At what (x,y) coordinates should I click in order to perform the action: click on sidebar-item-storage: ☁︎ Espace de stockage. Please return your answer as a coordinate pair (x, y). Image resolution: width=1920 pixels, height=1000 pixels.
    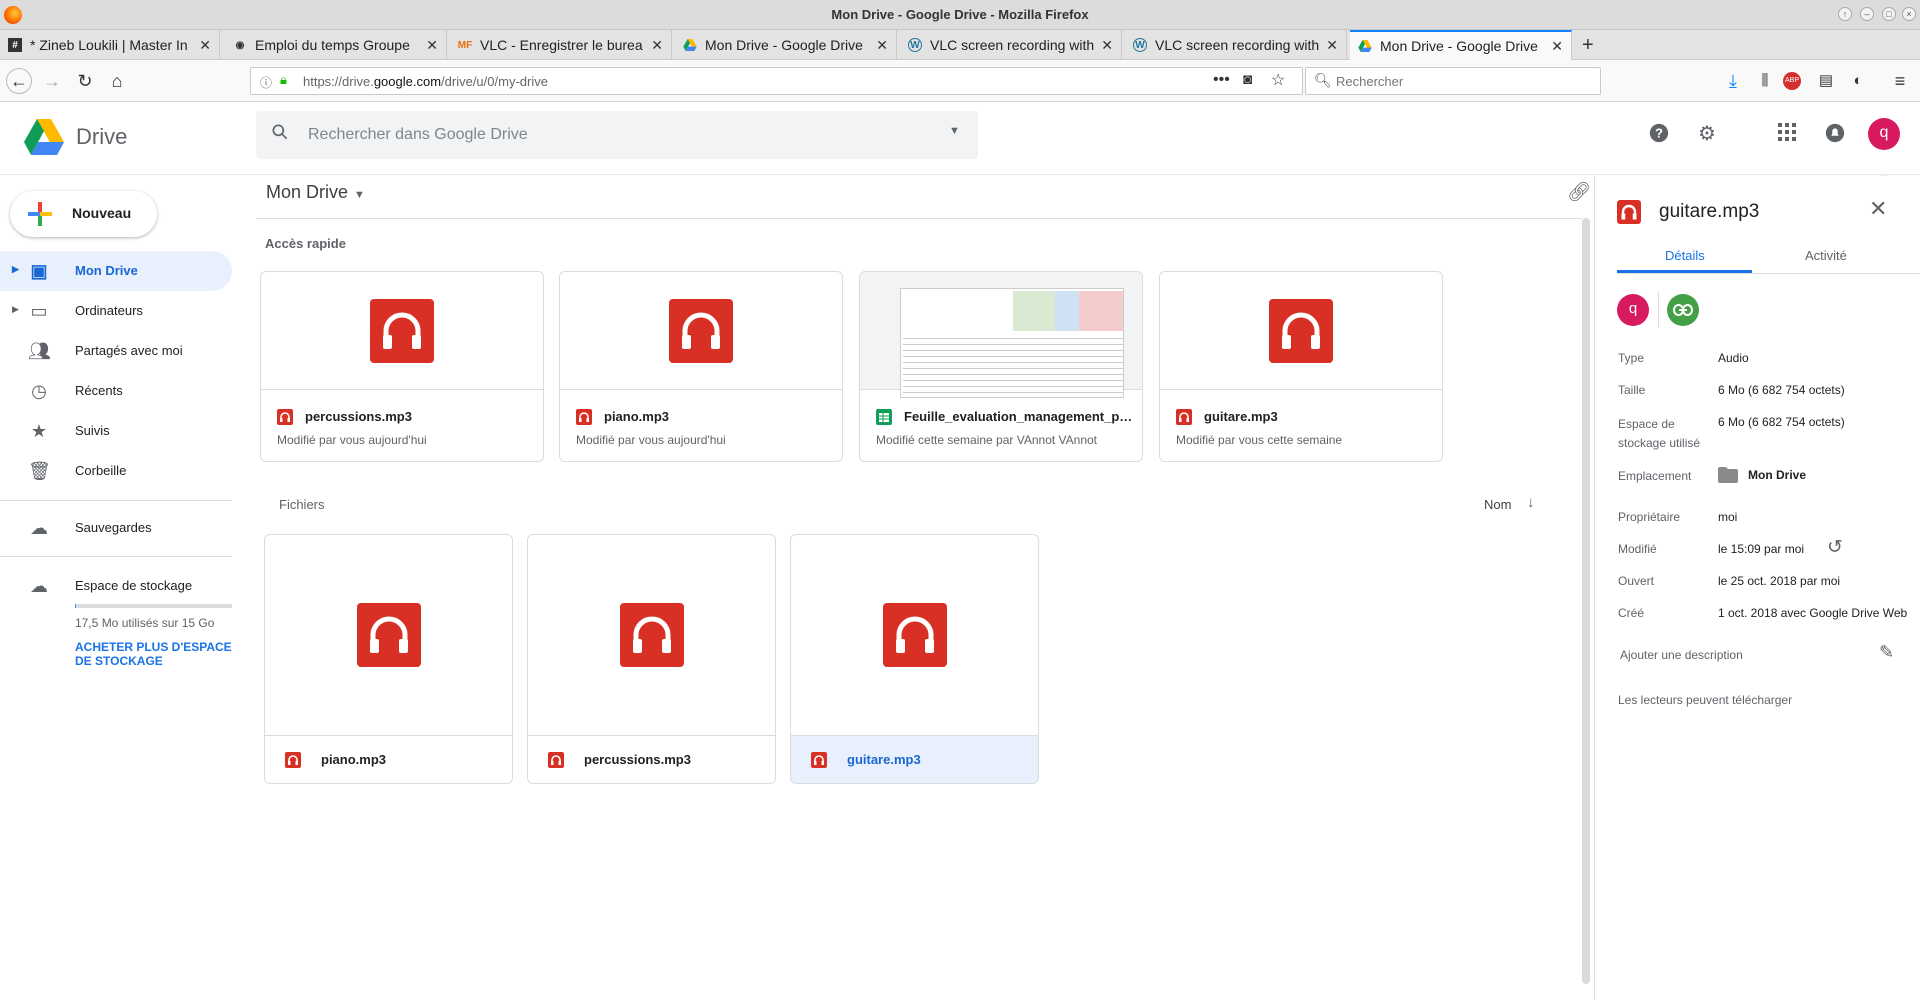
    Looking at the image, I should click on (116, 586).